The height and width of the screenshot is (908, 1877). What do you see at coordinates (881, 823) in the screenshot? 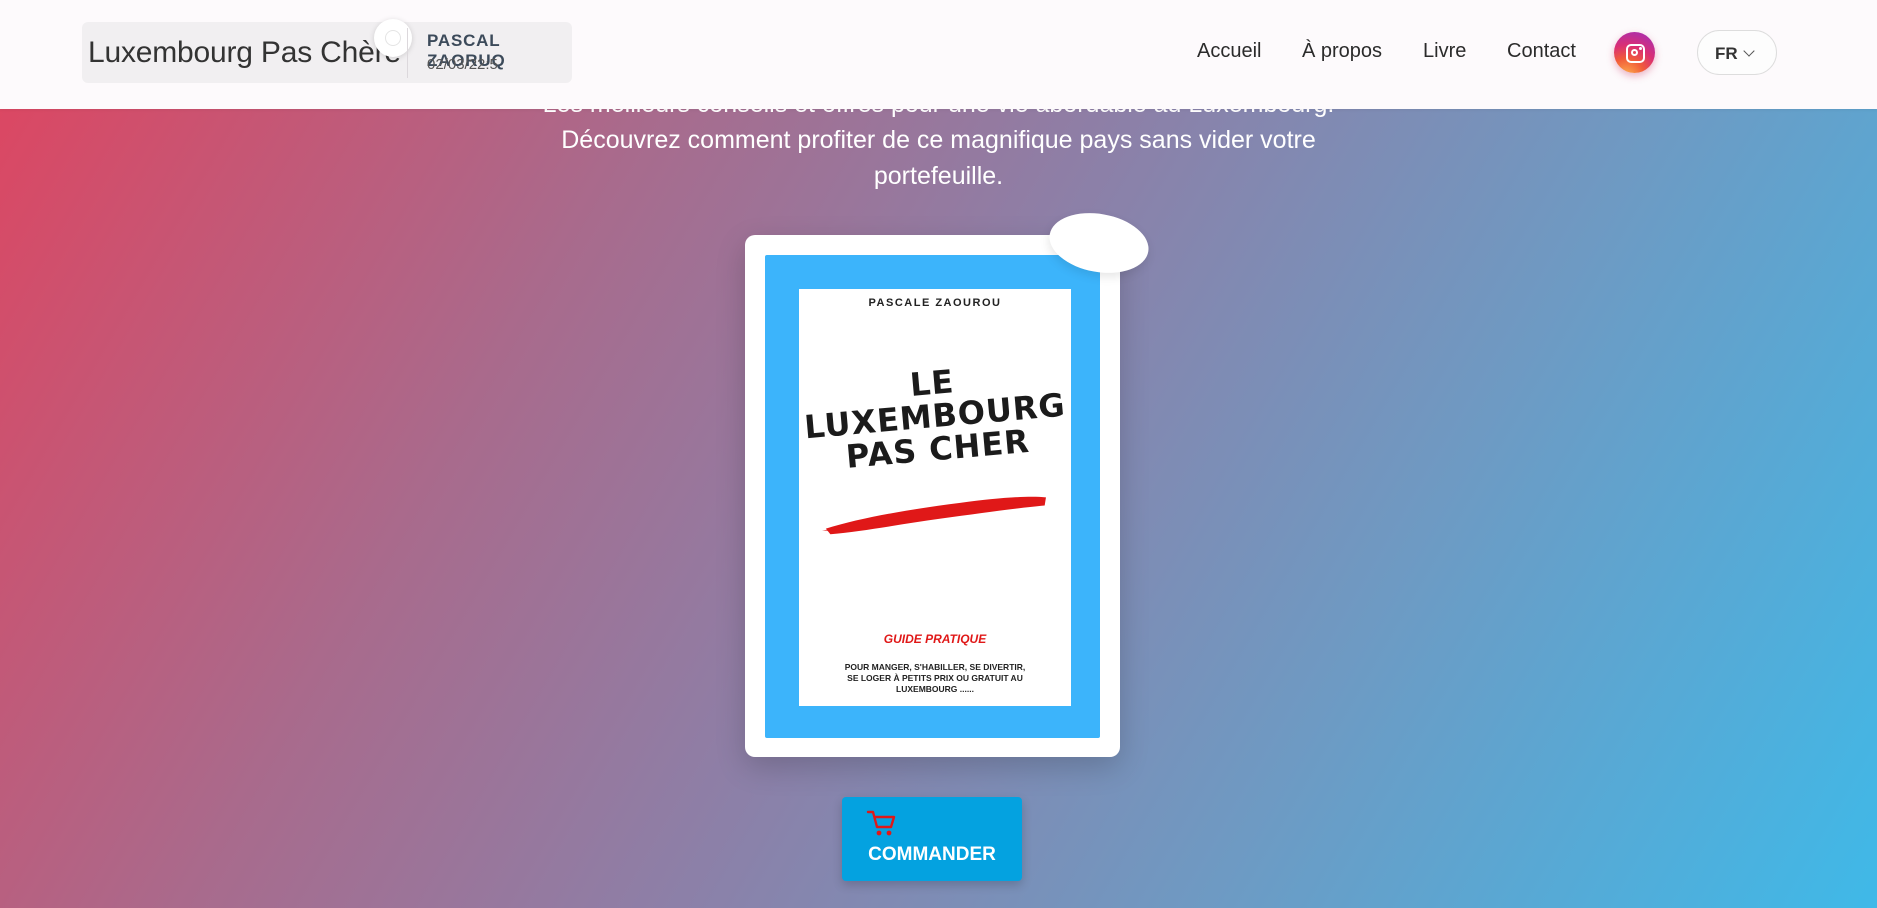
I see `cart-icon` at bounding box center [881, 823].